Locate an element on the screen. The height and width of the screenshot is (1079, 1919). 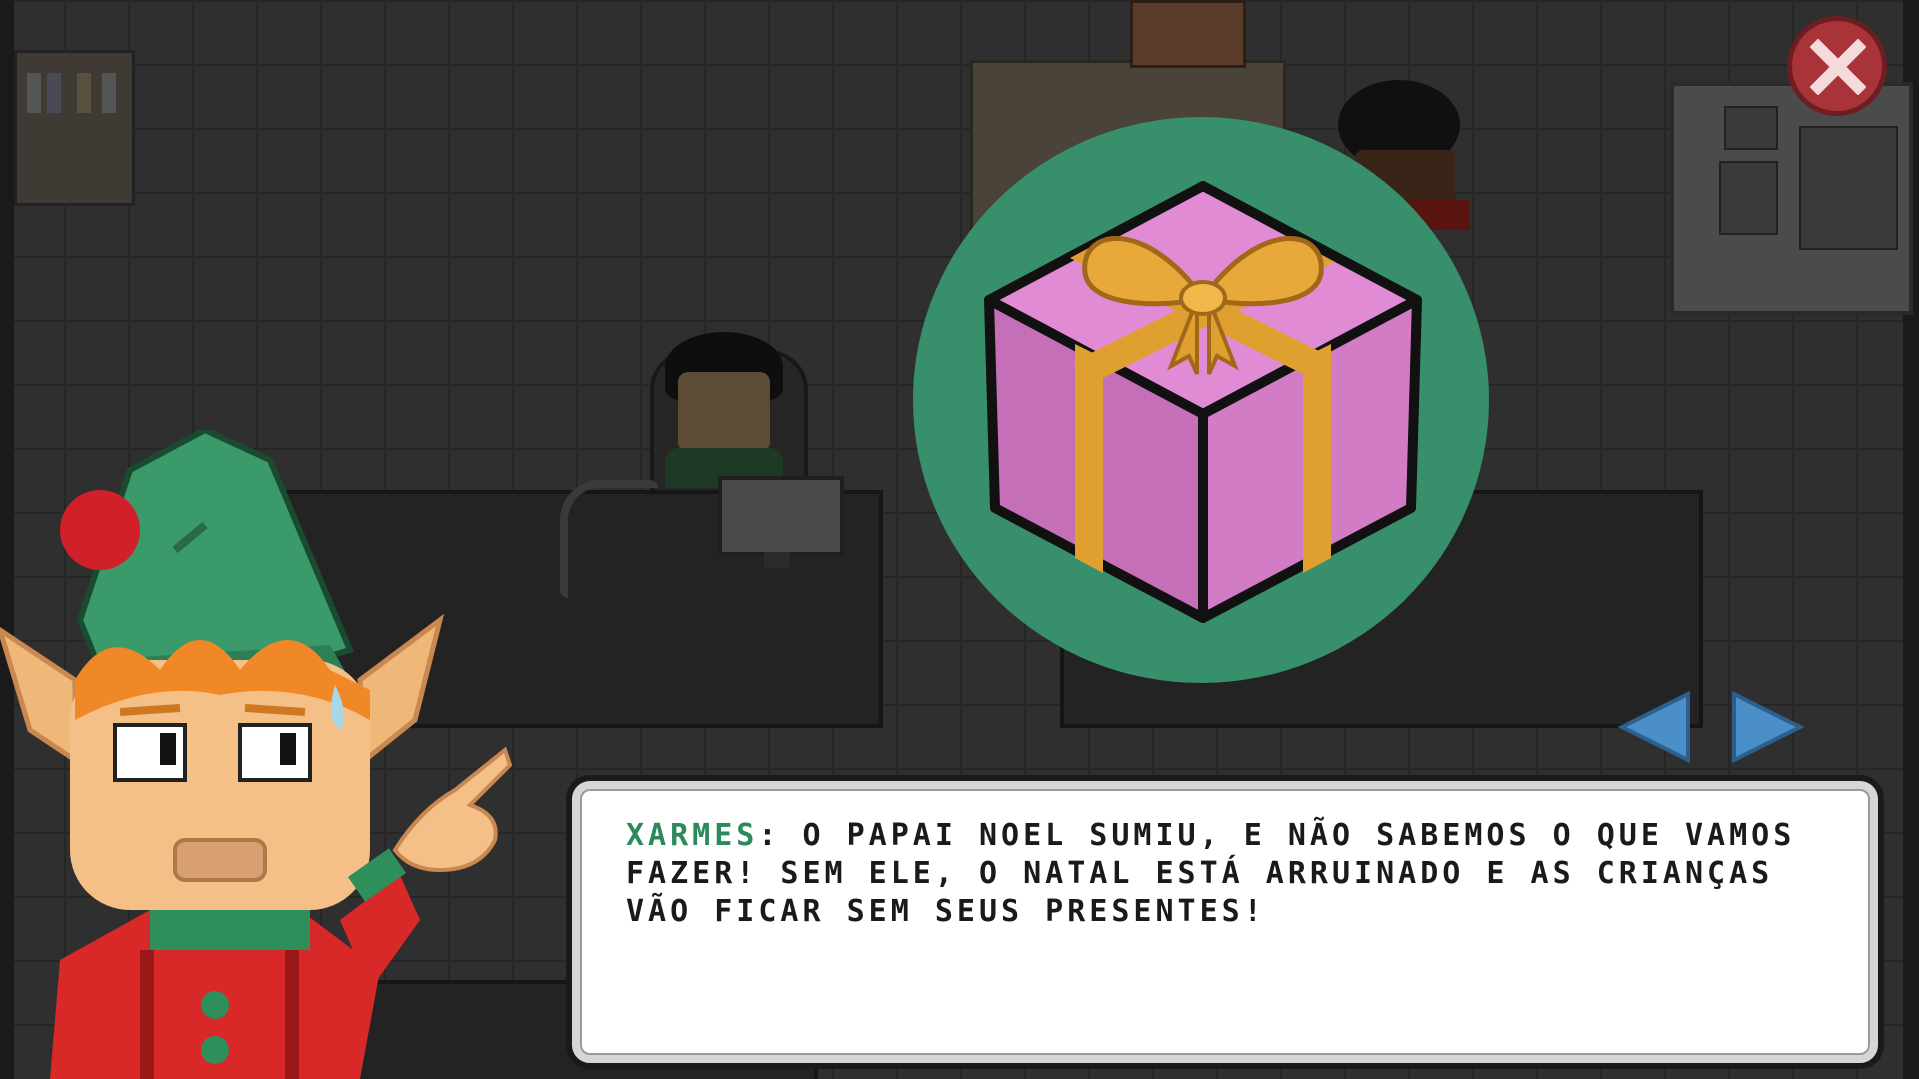
gift-box-icon is located at coordinates (1203, 402).